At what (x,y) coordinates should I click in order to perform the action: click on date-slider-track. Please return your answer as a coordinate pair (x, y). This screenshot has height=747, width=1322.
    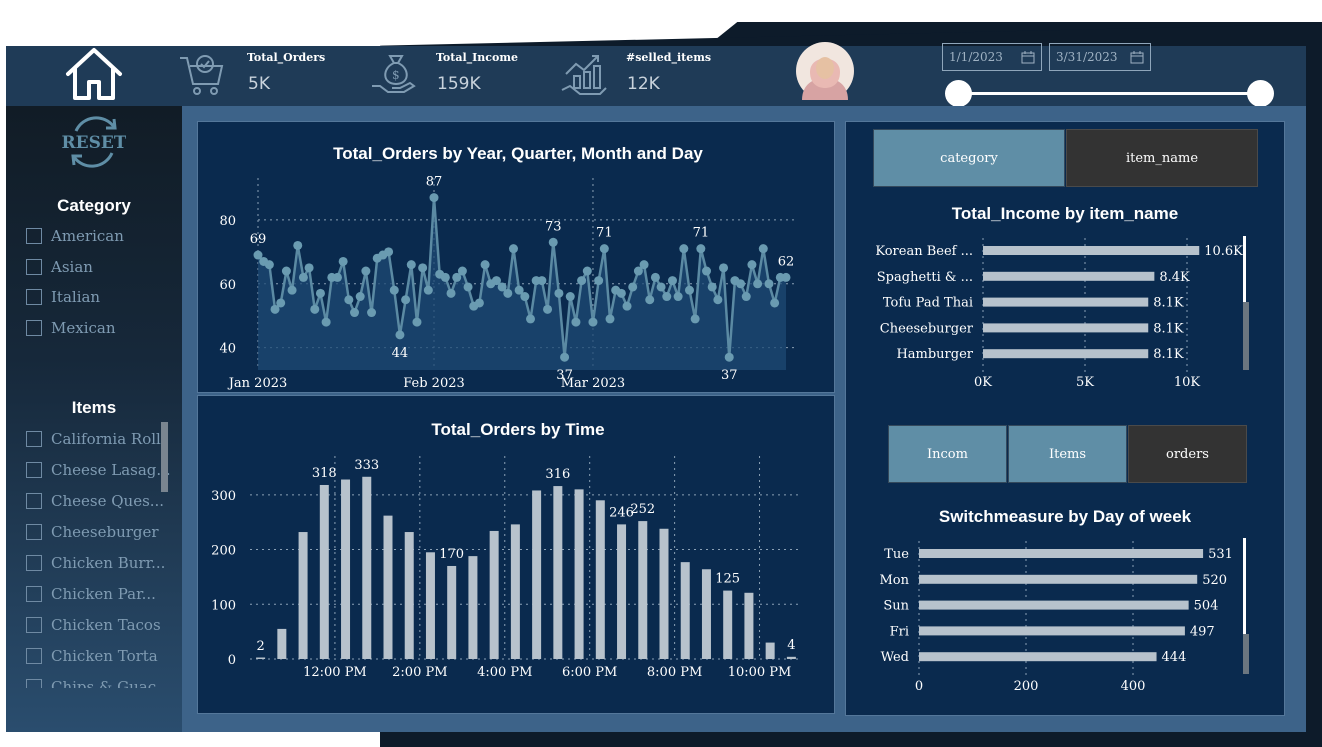
    Looking at the image, I should click on (1110, 93).